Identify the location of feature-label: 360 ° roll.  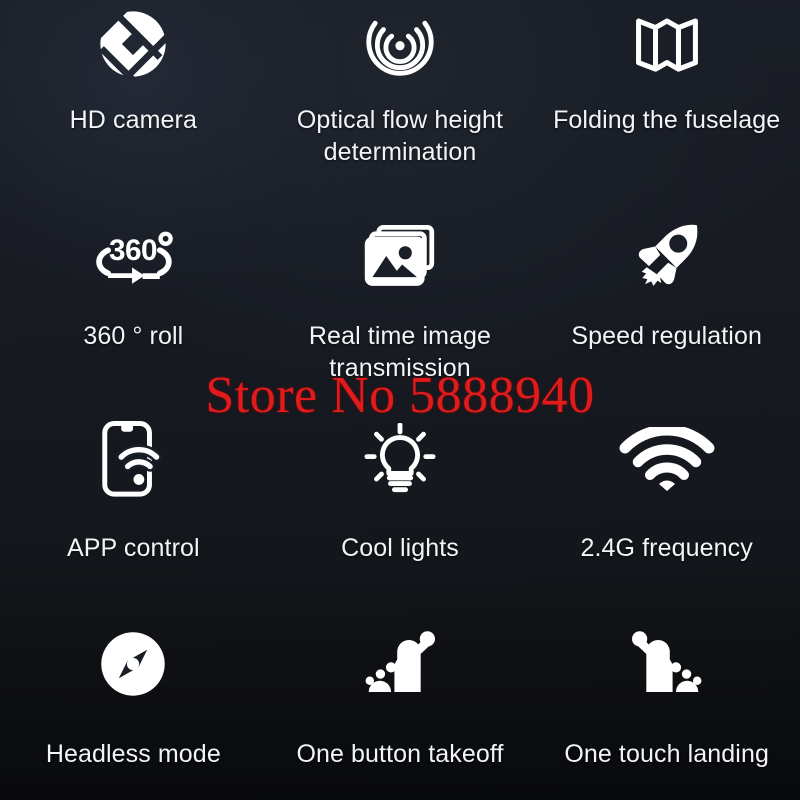
(133, 336).